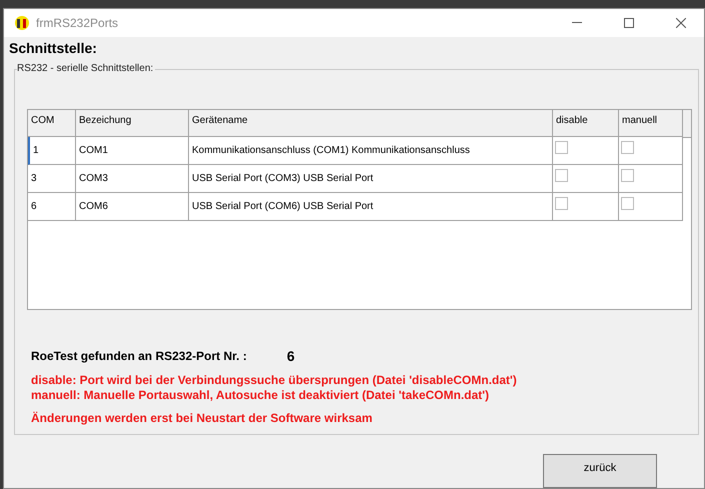 The width and height of the screenshot is (705, 489). What do you see at coordinates (274, 380) in the screenshot?
I see `hint-text: disable: Port wird bei der Verbindungssuche übersprungen (Datei 'disableCOMn.dat')` at bounding box center [274, 380].